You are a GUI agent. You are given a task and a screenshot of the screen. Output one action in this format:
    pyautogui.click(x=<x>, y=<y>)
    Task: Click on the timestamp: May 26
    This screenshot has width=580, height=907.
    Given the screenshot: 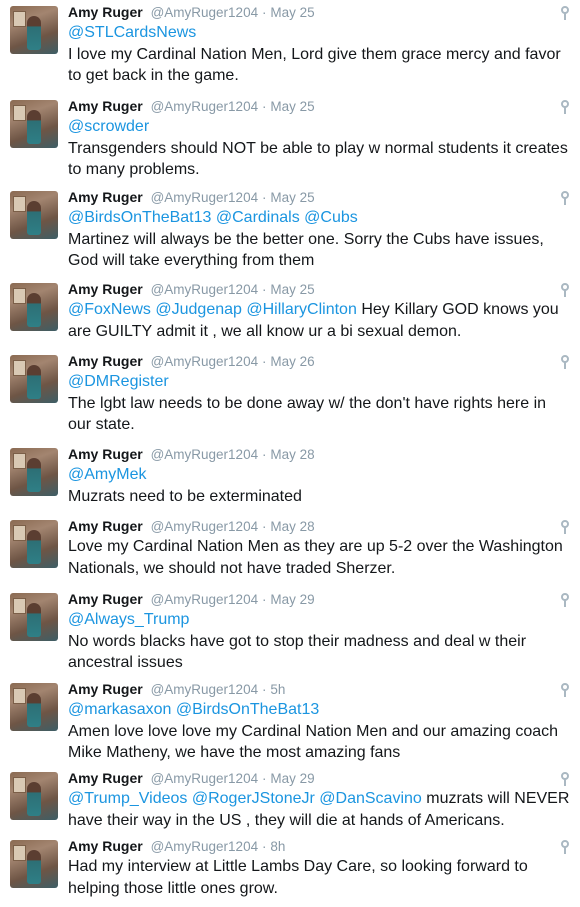 What is the action you would take?
    pyautogui.click(x=292, y=361)
    